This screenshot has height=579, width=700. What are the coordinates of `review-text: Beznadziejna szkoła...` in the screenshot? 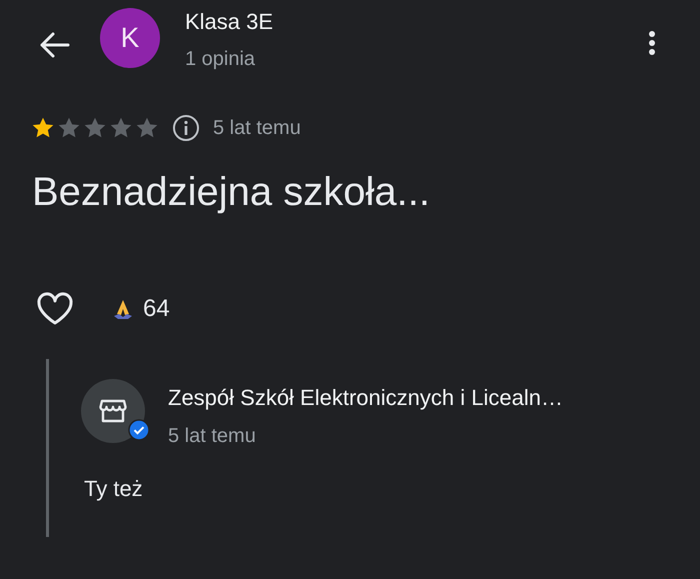 It's located at (231, 192).